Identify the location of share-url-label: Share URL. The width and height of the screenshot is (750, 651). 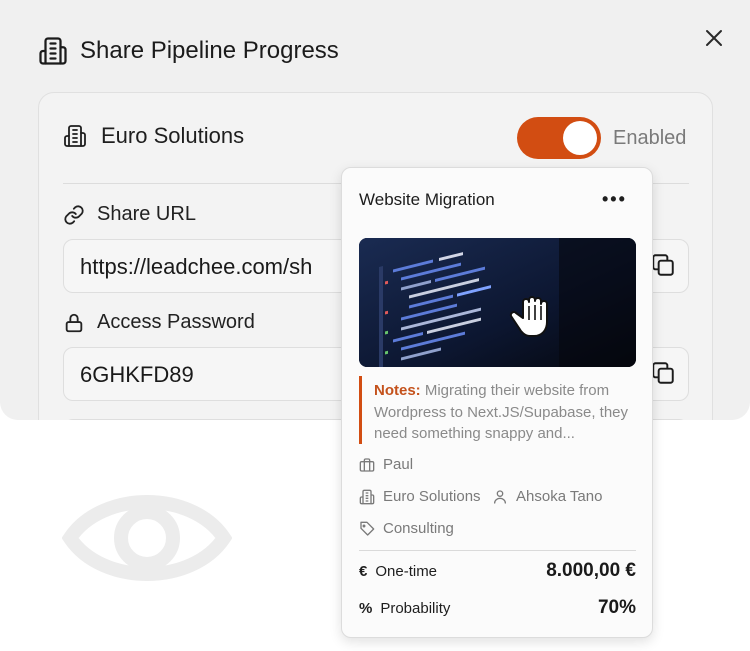
(129, 214).